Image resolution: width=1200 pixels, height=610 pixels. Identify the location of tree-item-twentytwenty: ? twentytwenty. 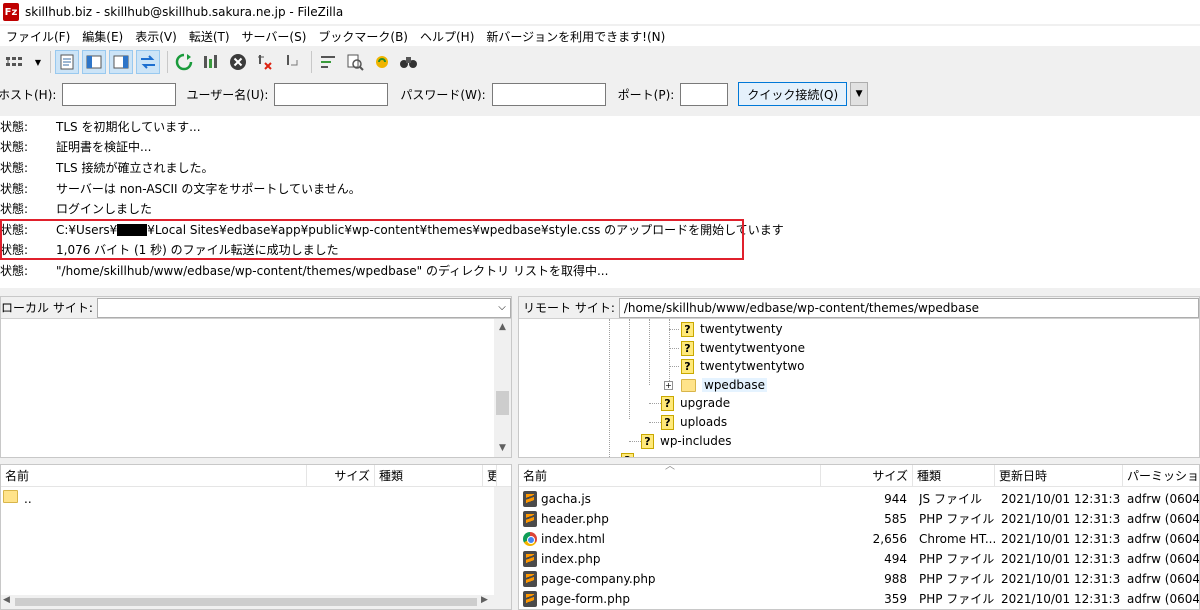
(732, 329).